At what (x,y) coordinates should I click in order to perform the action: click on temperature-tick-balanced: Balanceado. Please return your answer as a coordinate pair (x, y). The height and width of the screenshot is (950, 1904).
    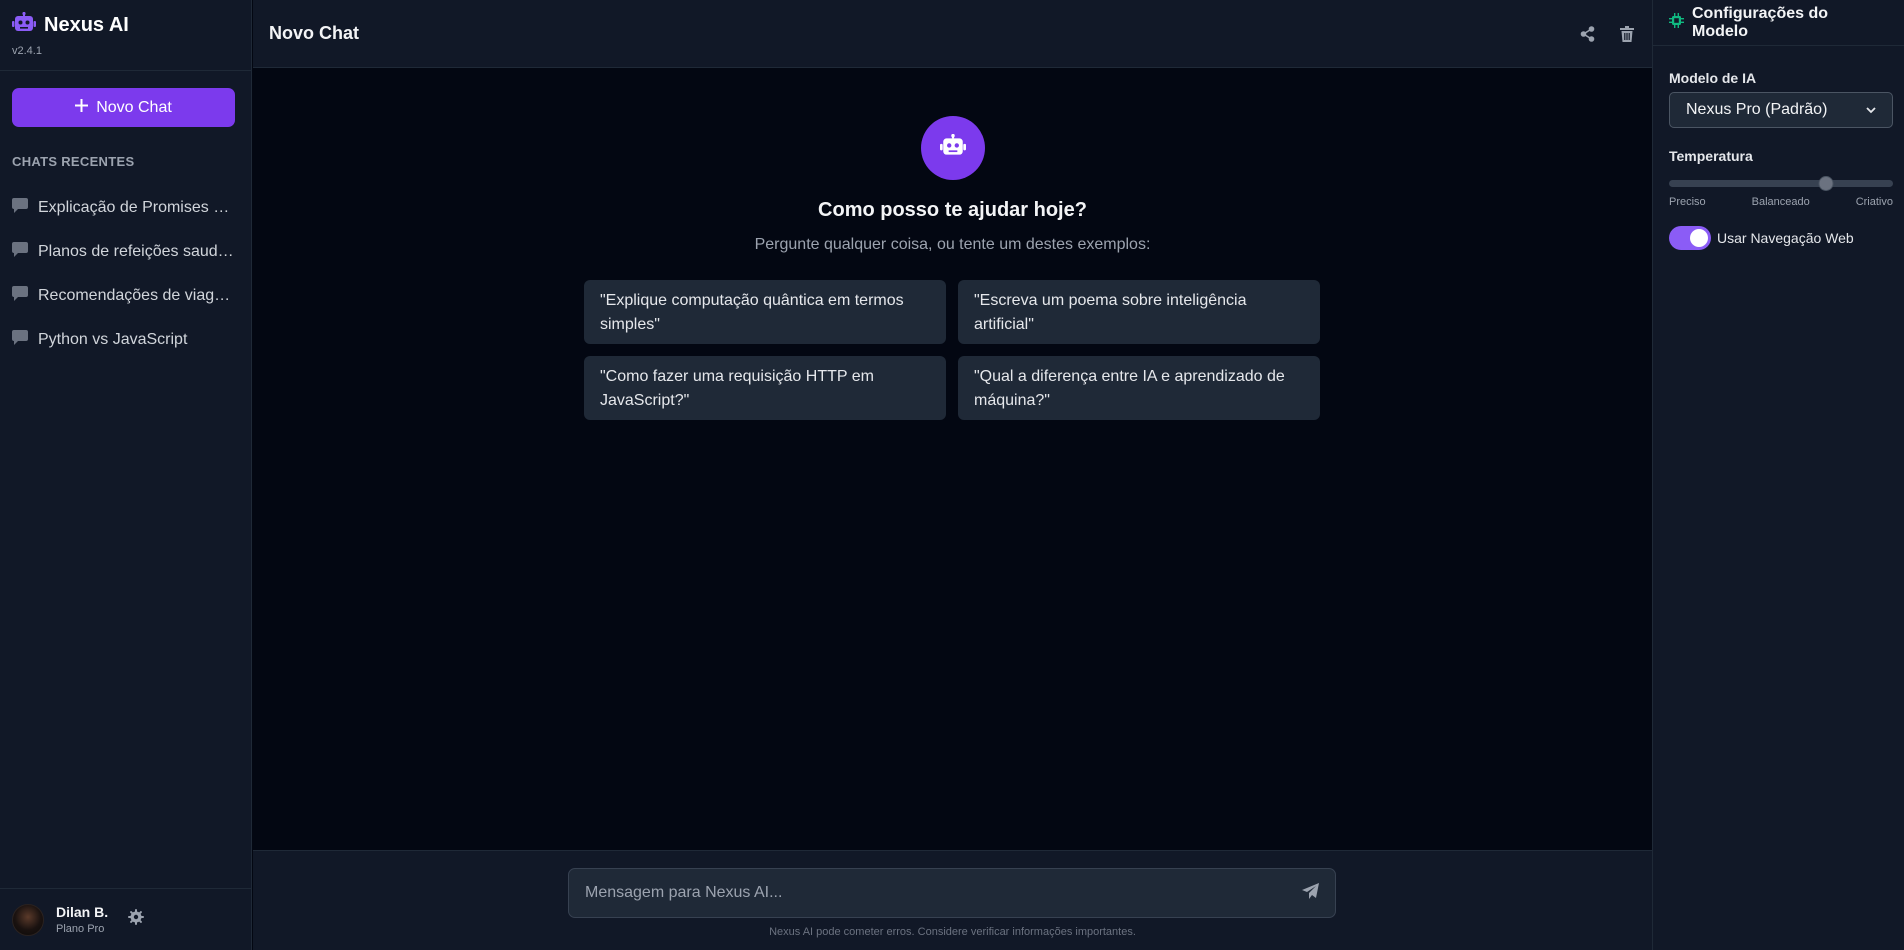
    Looking at the image, I should click on (1780, 202).